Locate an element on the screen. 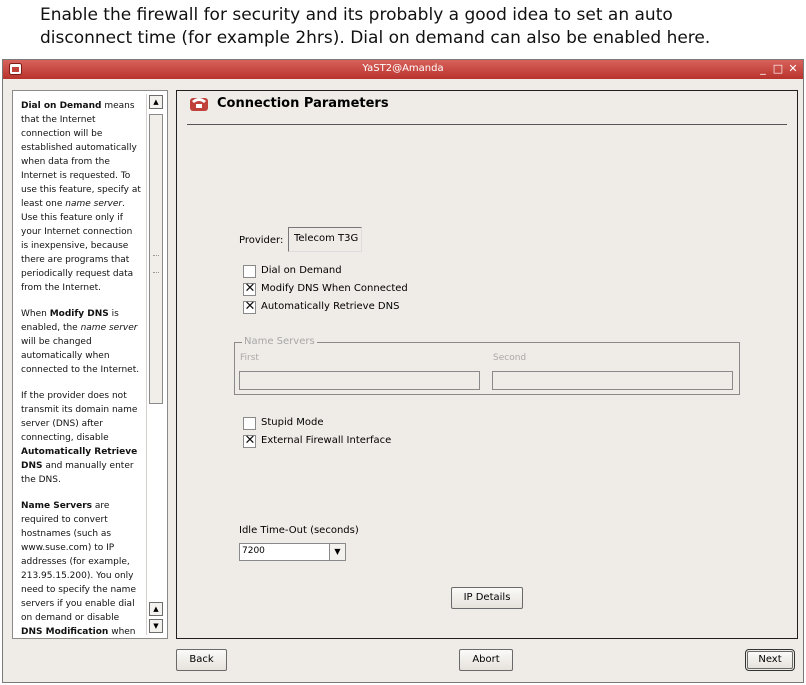 This screenshot has height=685, width=806. window-title: YaST2@Amanda is located at coordinates (403, 68).